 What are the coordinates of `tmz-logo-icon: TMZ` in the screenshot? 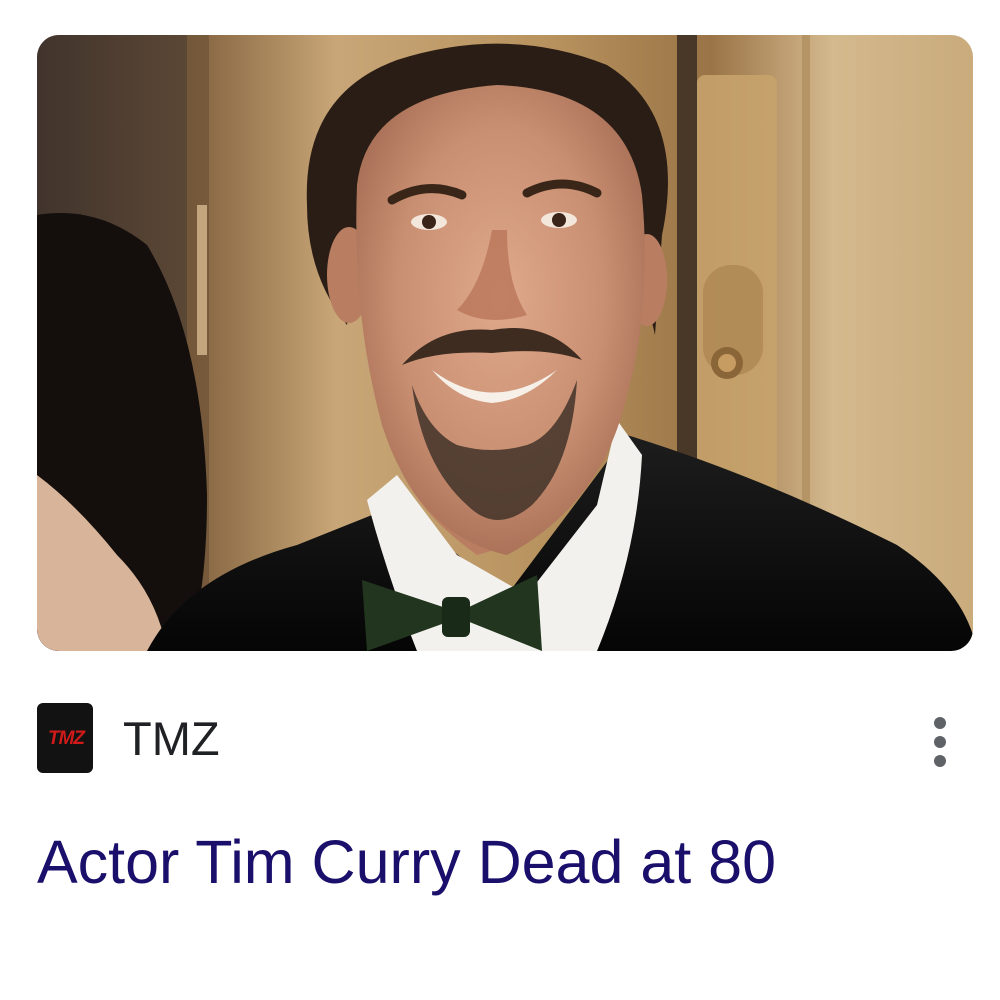 It's located at (65, 738).